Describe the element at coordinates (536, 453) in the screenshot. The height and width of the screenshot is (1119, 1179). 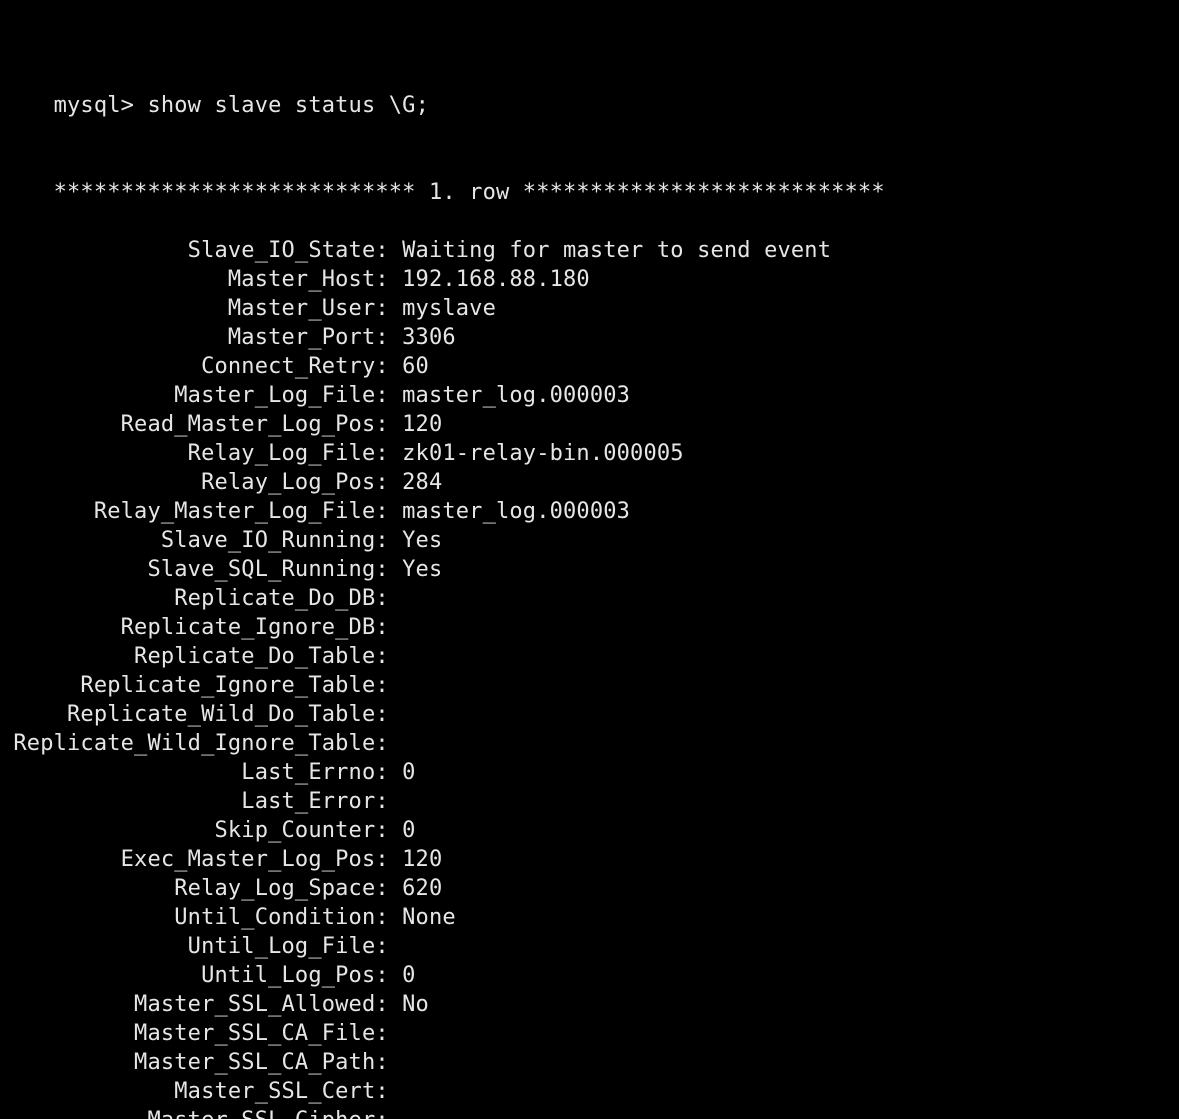
I see `status-row-value: zk01-relay-bin.000005` at that location.